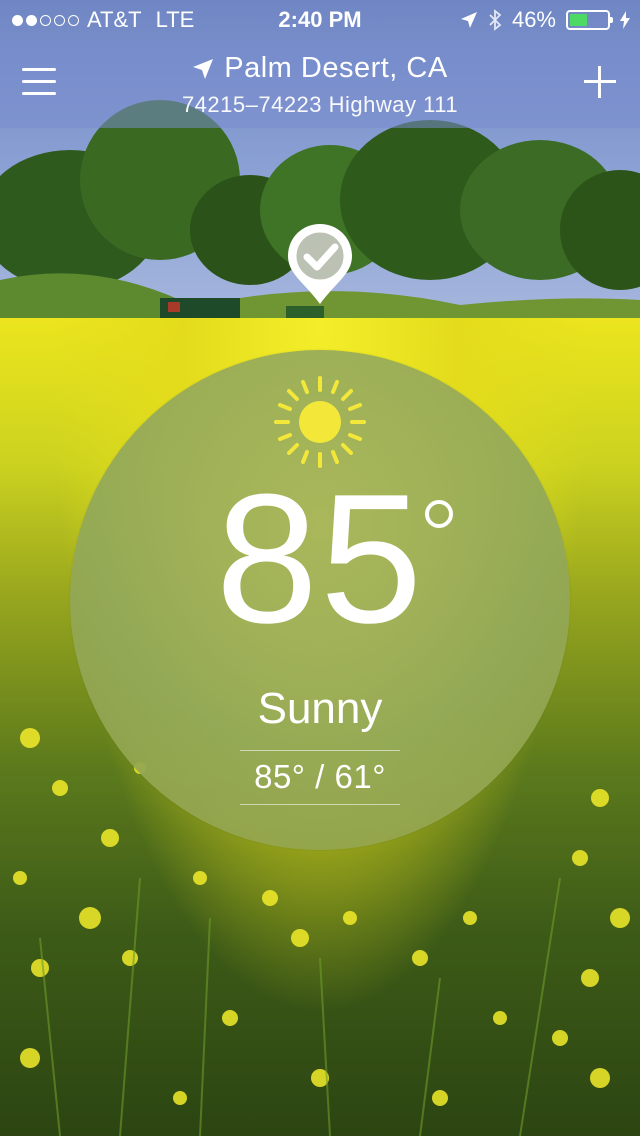  Describe the element at coordinates (320, 20) in the screenshot. I see `status-bar: AT&T LTE 2:40 PM 46%` at that location.